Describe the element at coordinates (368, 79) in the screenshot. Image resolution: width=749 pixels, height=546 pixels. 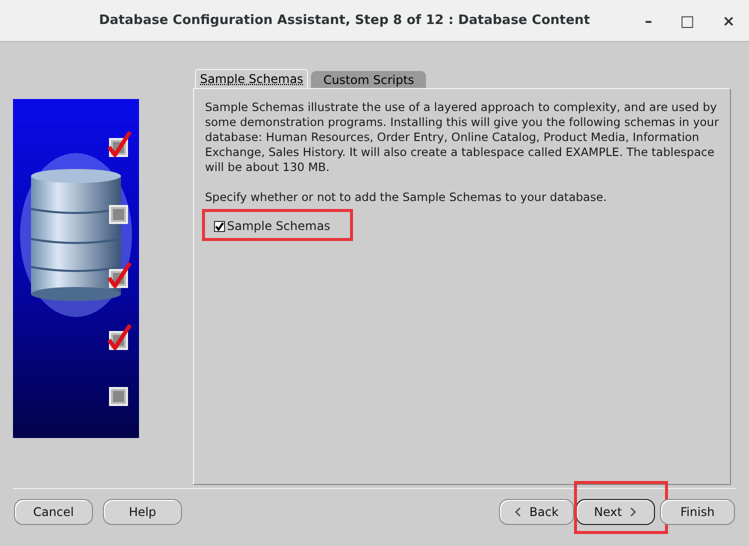
I see `tab: Custom Scripts` at that location.